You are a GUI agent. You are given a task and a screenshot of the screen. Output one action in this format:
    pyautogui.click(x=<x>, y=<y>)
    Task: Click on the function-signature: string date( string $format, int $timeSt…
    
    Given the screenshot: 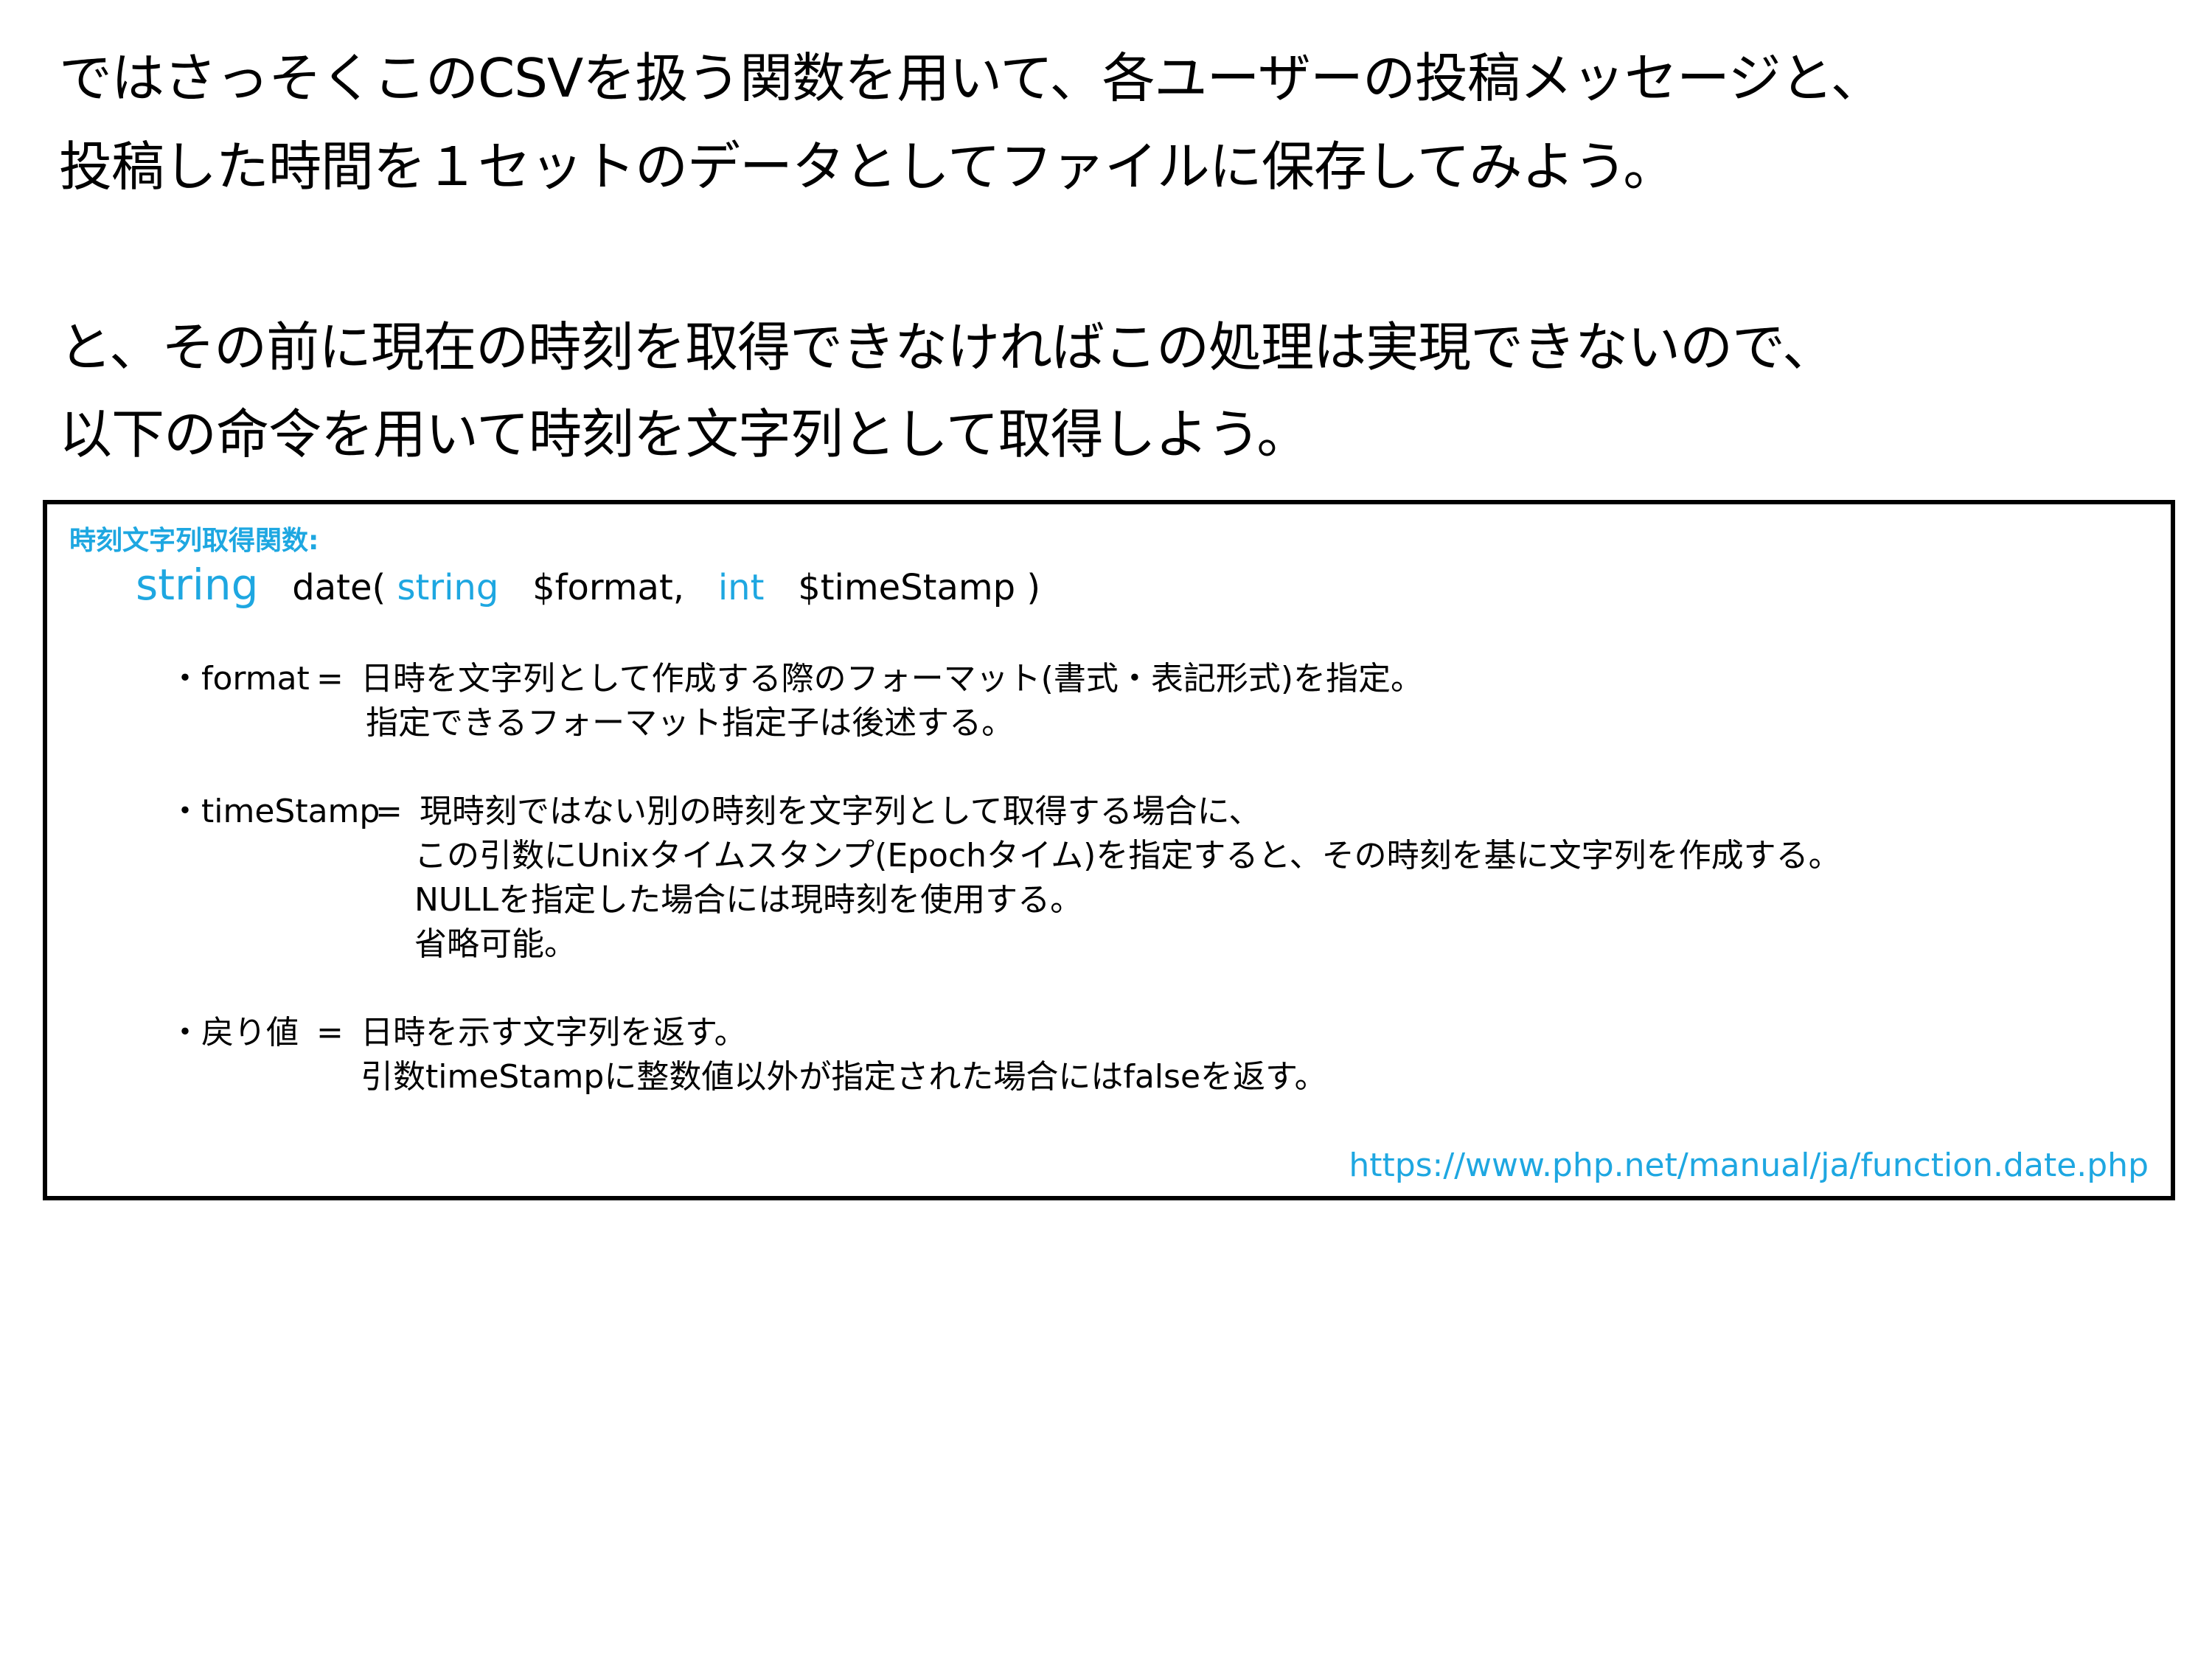 What is the action you would take?
    pyautogui.click(x=588, y=584)
    